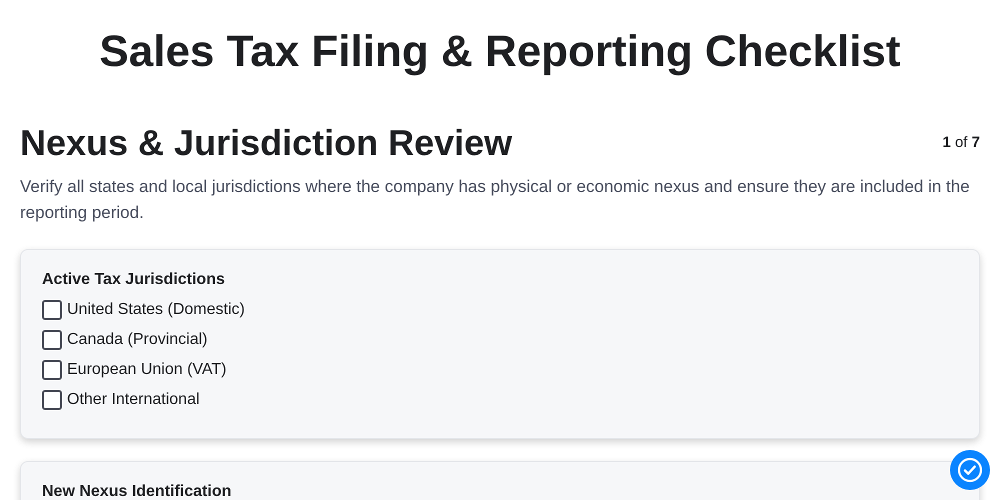 The image size is (1000, 500). I want to click on option-label: Canada (Provincial), so click(137, 340).